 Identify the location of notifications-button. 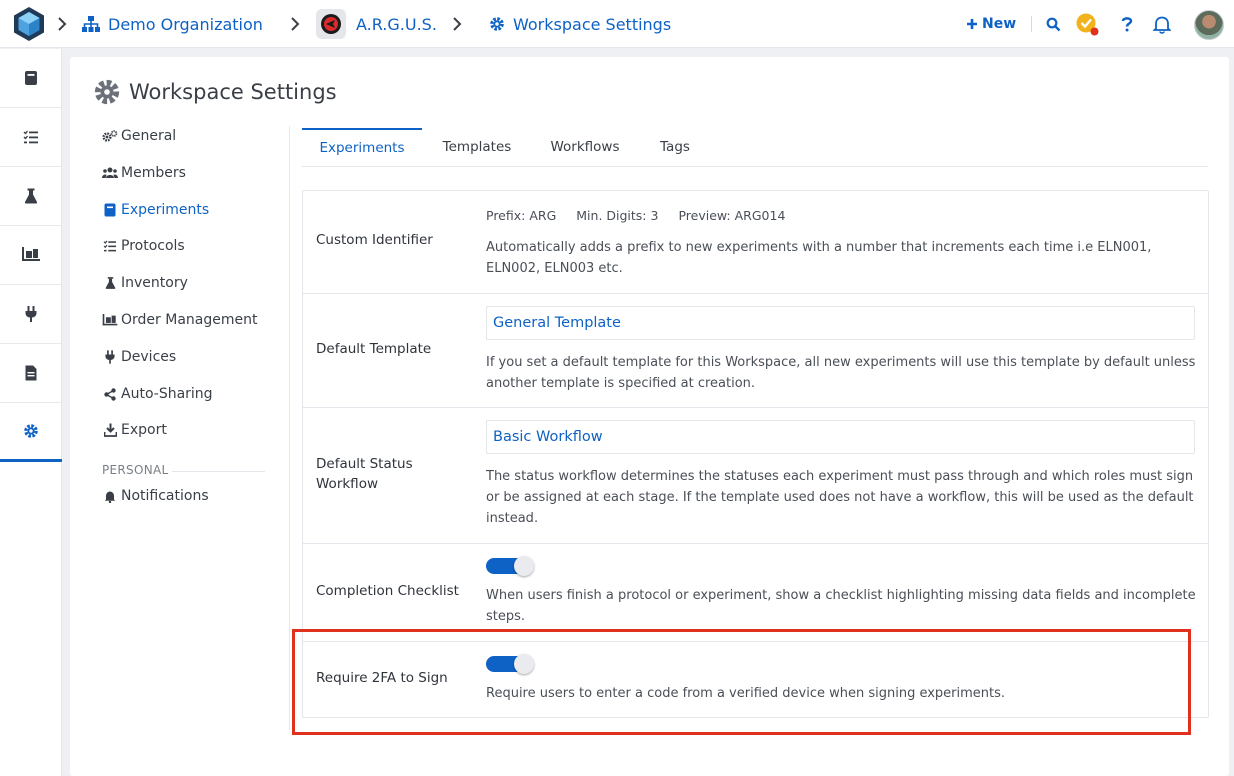
(1162, 24).